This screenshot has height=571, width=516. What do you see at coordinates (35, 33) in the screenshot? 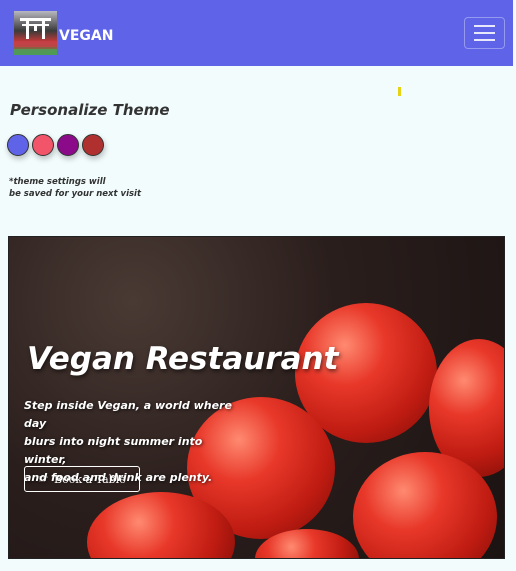
I see `logo-torii-icon` at bounding box center [35, 33].